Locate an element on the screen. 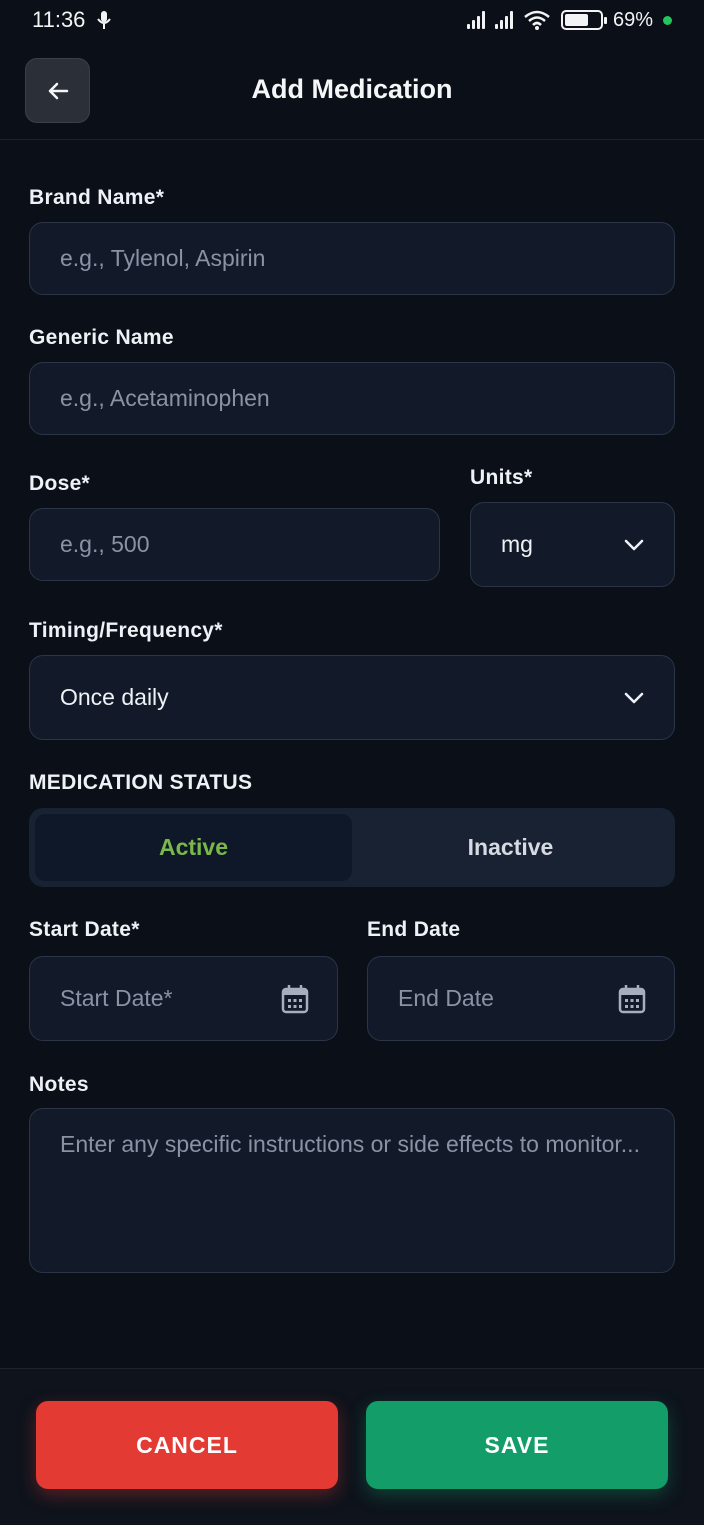  footer-actions: CANCEL SAVE is located at coordinates (352, 1446).